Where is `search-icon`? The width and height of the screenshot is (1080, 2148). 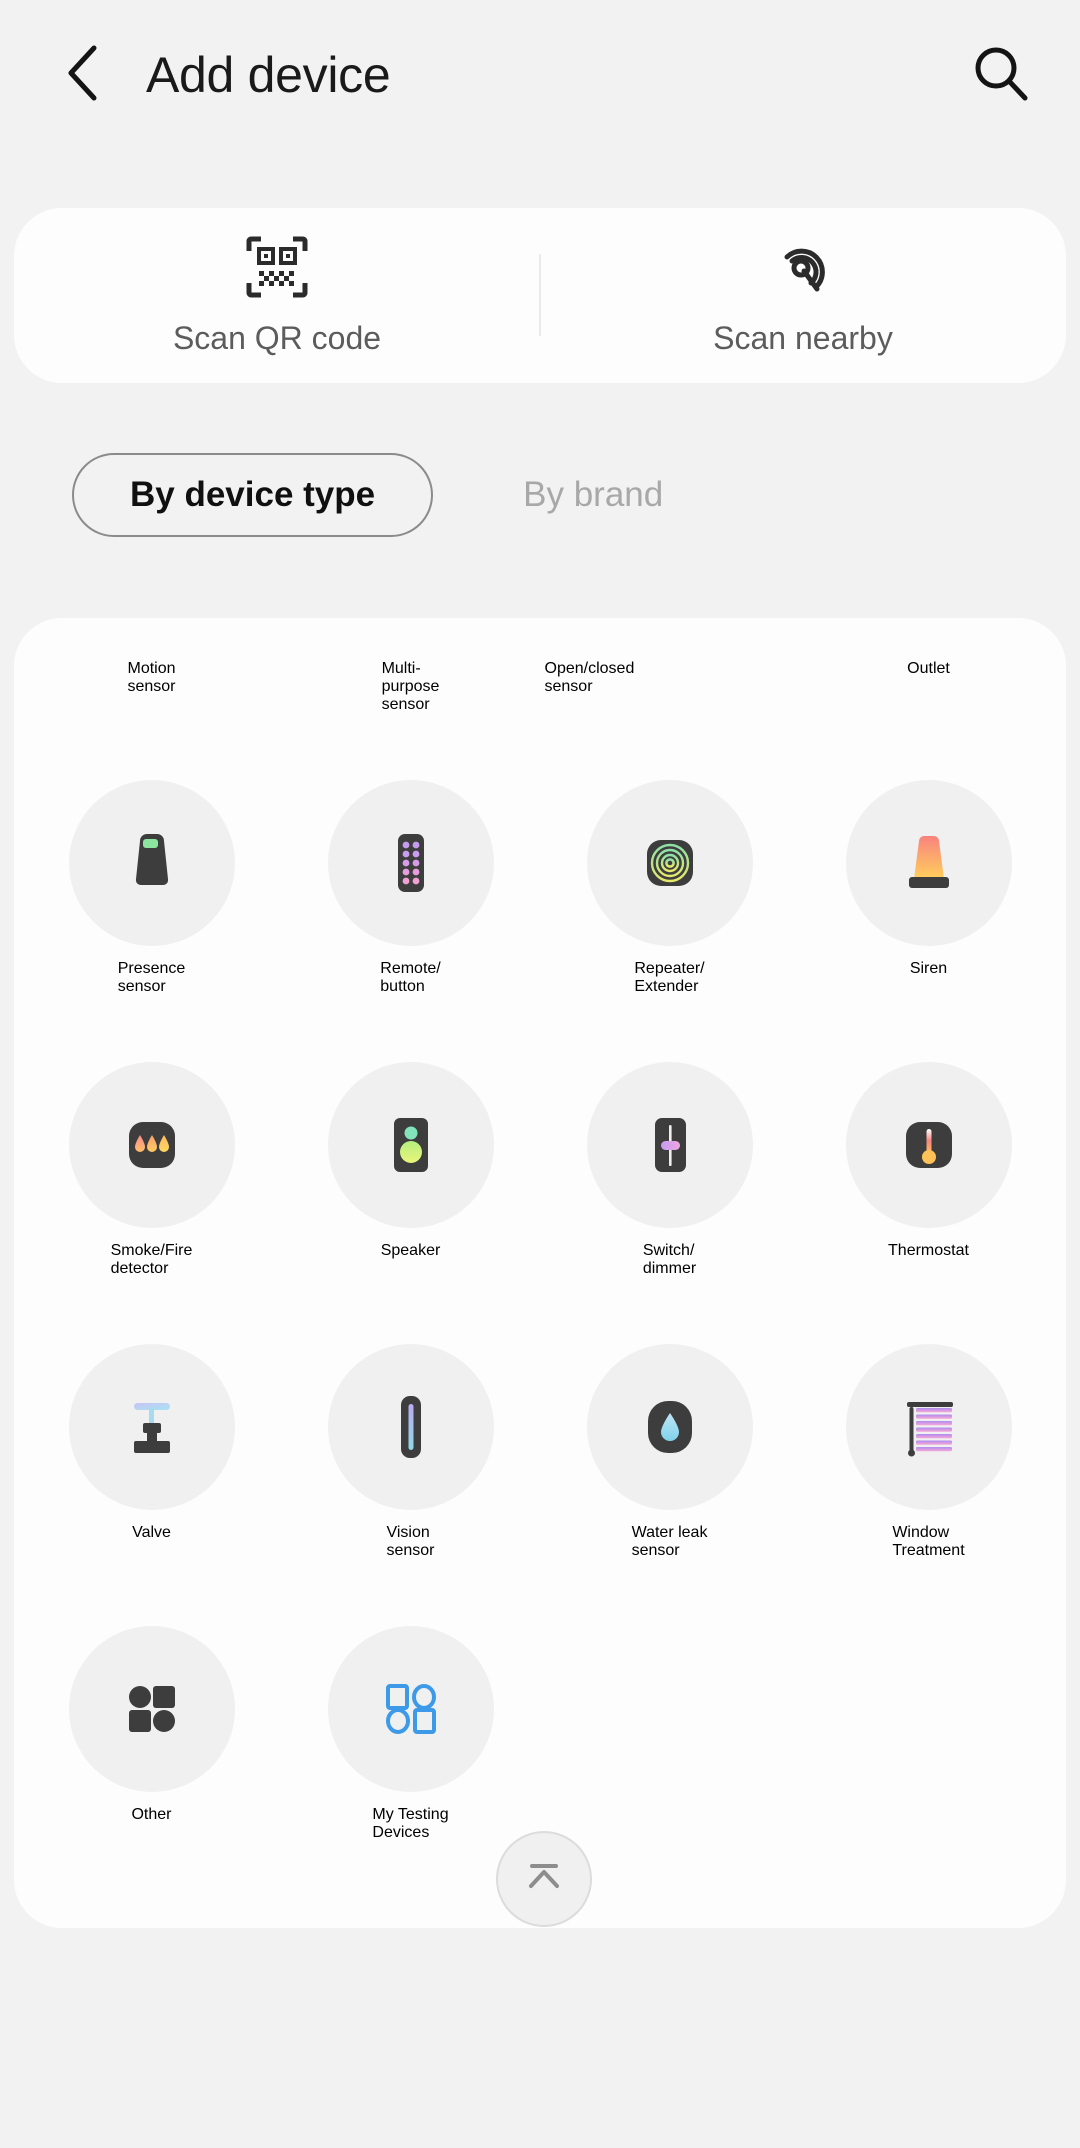
search-icon is located at coordinates (1001, 75).